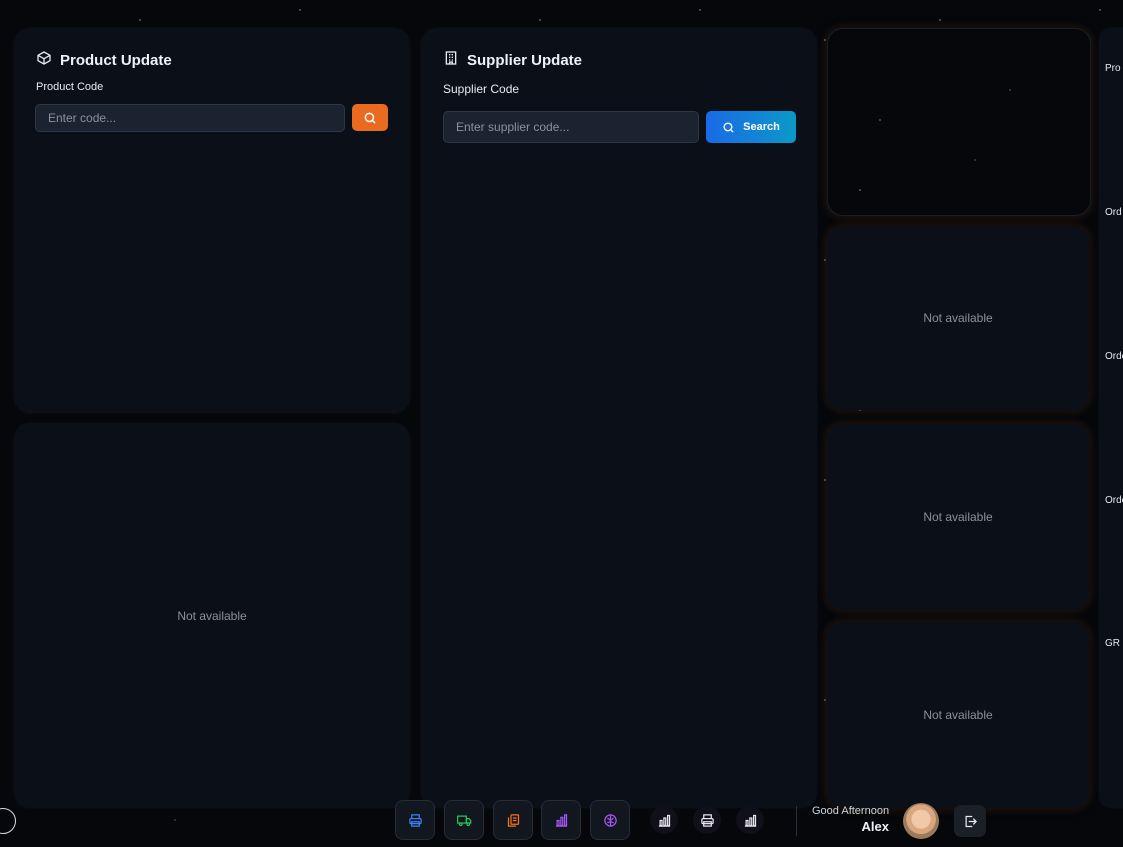  I want to click on truck-icon, so click(463, 820).